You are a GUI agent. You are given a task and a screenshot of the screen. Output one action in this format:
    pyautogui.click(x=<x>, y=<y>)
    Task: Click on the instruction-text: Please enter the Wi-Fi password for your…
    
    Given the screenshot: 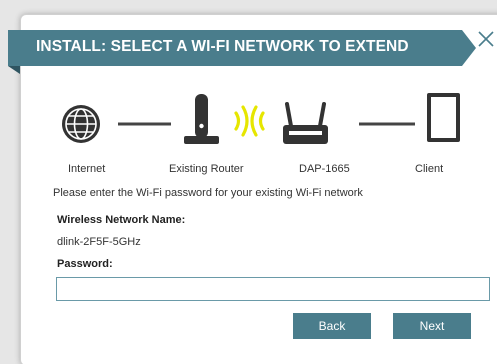 What is the action you would take?
    pyautogui.click(x=208, y=193)
    